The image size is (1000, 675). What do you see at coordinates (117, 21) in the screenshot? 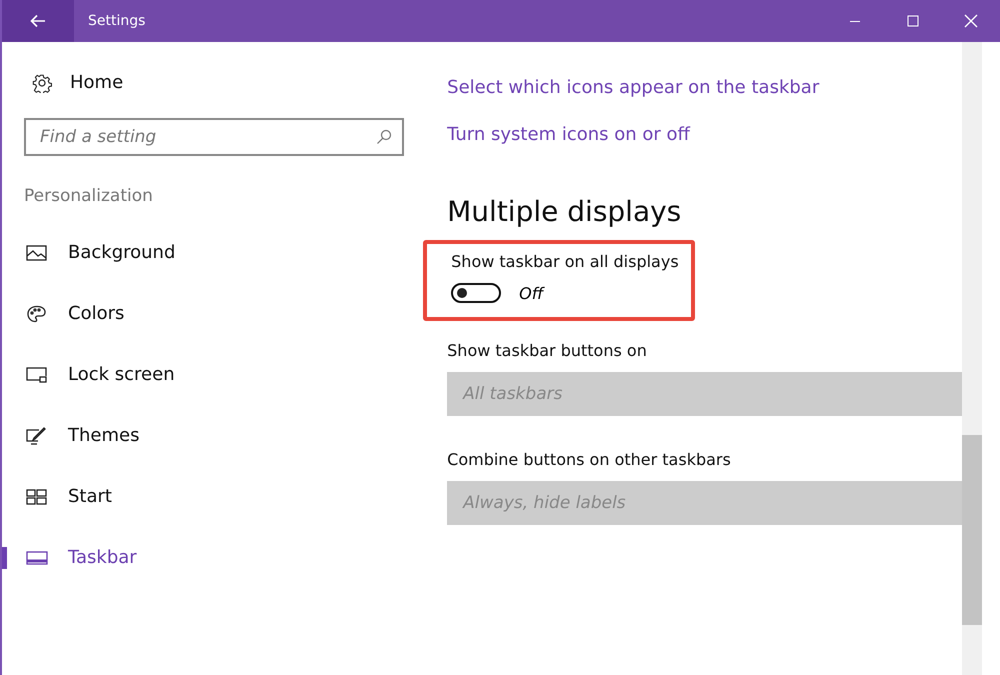
I see `window-title: Settings` at bounding box center [117, 21].